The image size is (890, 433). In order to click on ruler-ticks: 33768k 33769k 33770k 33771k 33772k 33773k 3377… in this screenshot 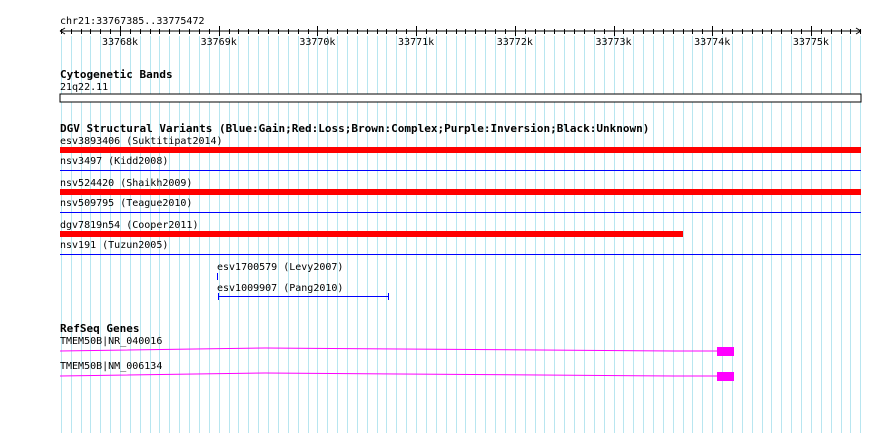, I will do `click(461, 37)`.